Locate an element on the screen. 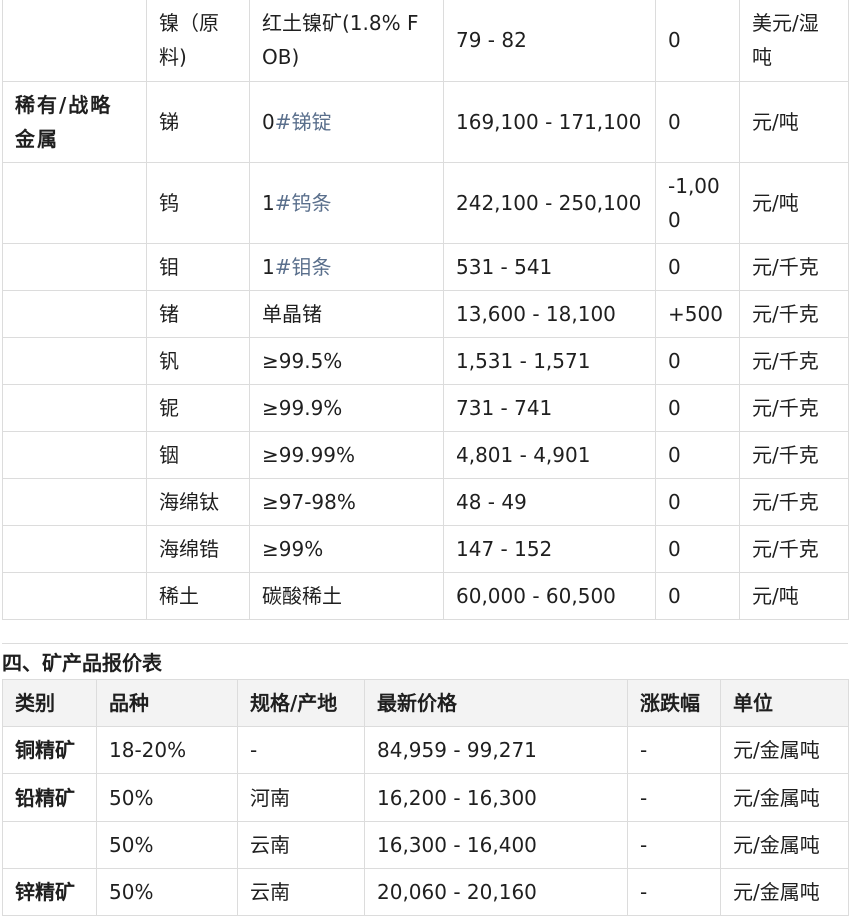  table-row: 铅精矿 50% 河南 16,200 - 16,300 - 元/金属吨 is located at coordinates (425, 797).